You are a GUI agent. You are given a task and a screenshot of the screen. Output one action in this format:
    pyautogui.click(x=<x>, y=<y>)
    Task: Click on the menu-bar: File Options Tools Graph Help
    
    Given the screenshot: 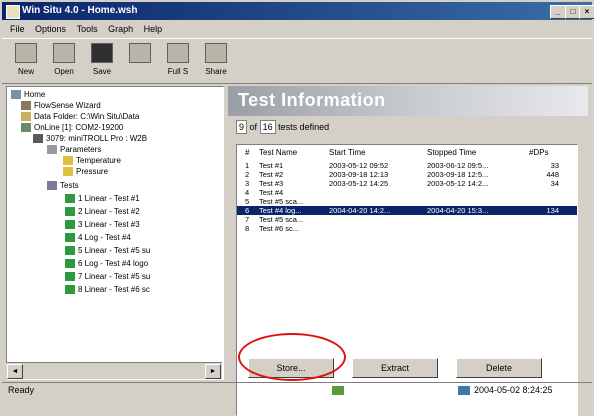 What is the action you would take?
    pyautogui.click(x=297, y=29)
    